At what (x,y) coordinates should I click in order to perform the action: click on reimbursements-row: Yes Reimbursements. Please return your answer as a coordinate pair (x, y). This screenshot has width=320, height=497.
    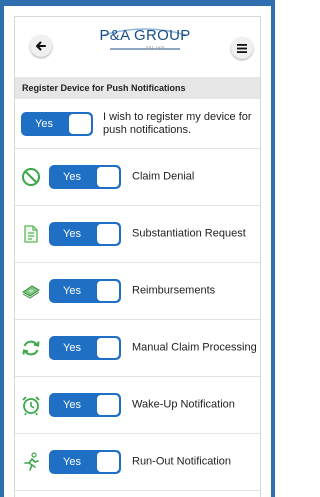
    Looking at the image, I should click on (137, 291).